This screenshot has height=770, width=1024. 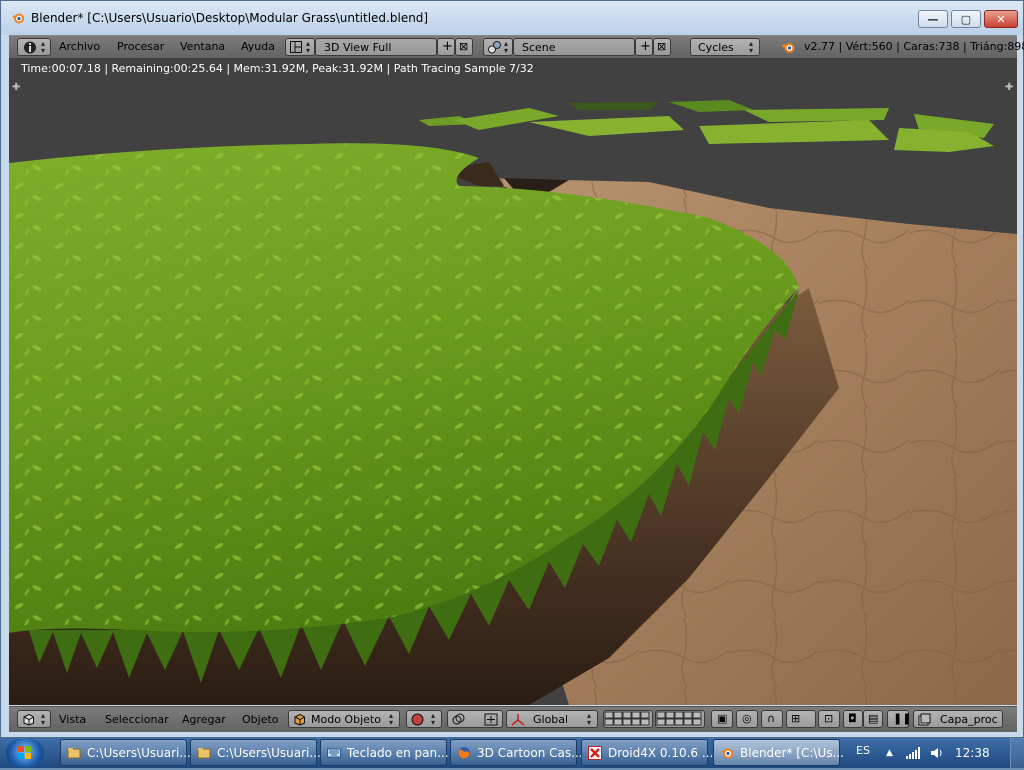 What do you see at coordinates (788, 48) in the screenshot?
I see `blender-logo-icon` at bounding box center [788, 48].